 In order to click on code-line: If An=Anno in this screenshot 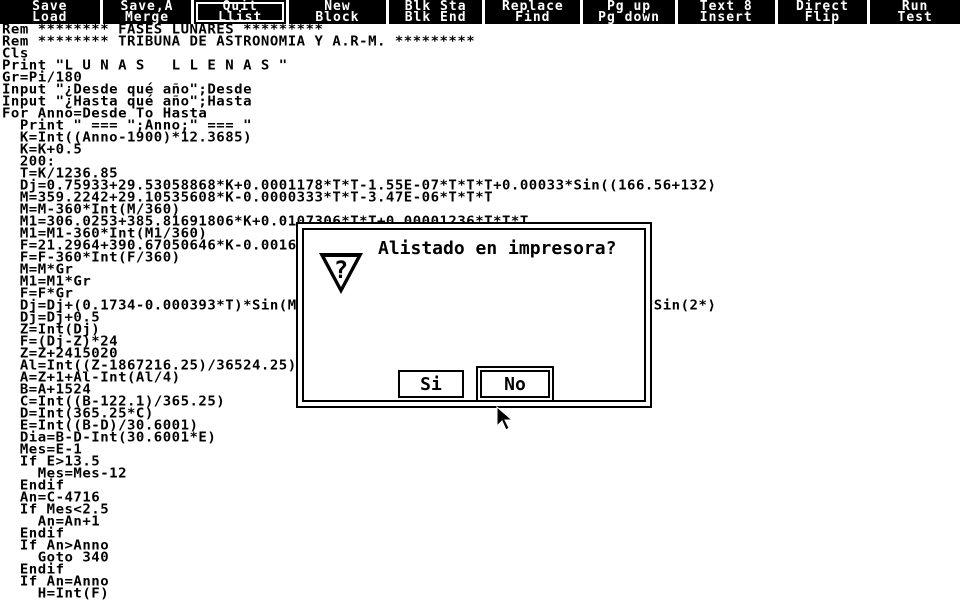, I will do `click(480, 581)`.